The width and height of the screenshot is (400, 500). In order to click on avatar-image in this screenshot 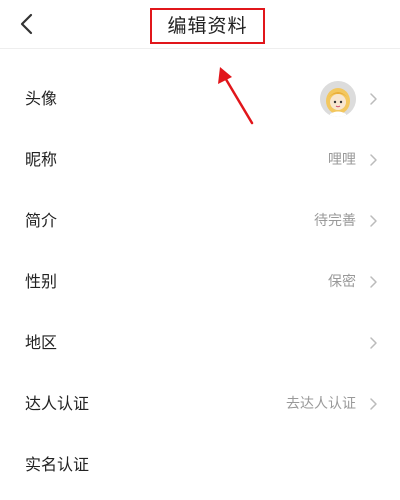, I will do `click(338, 98)`.